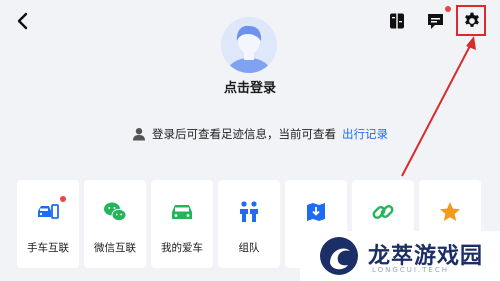 The height and width of the screenshot is (281, 500). What do you see at coordinates (182, 248) in the screenshot?
I see `shortcut-label: 我的爱车` at bounding box center [182, 248].